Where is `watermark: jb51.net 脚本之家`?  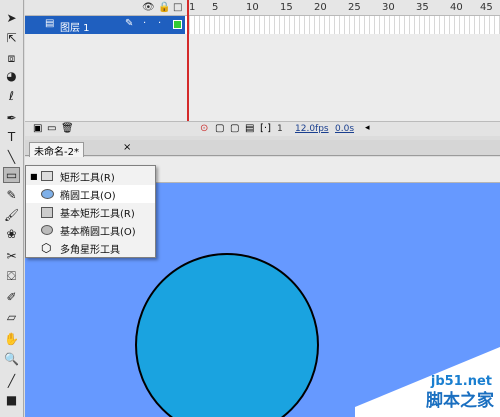 watermark: jb51.net 脚本之家 is located at coordinates (427, 382).